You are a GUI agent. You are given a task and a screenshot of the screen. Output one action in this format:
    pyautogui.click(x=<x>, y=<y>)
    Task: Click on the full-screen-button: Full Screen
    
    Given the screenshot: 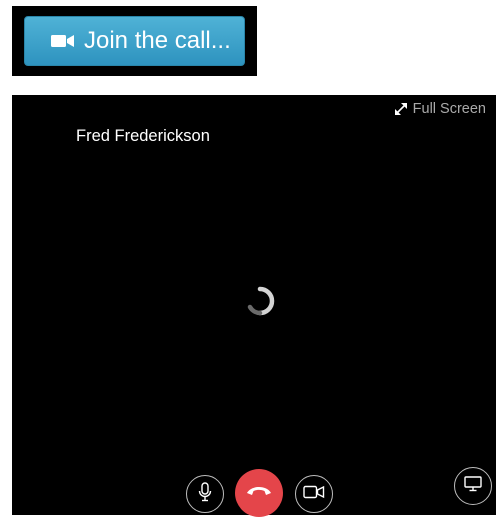 What is the action you would take?
    pyautogui.click(x=440, y=109)
    